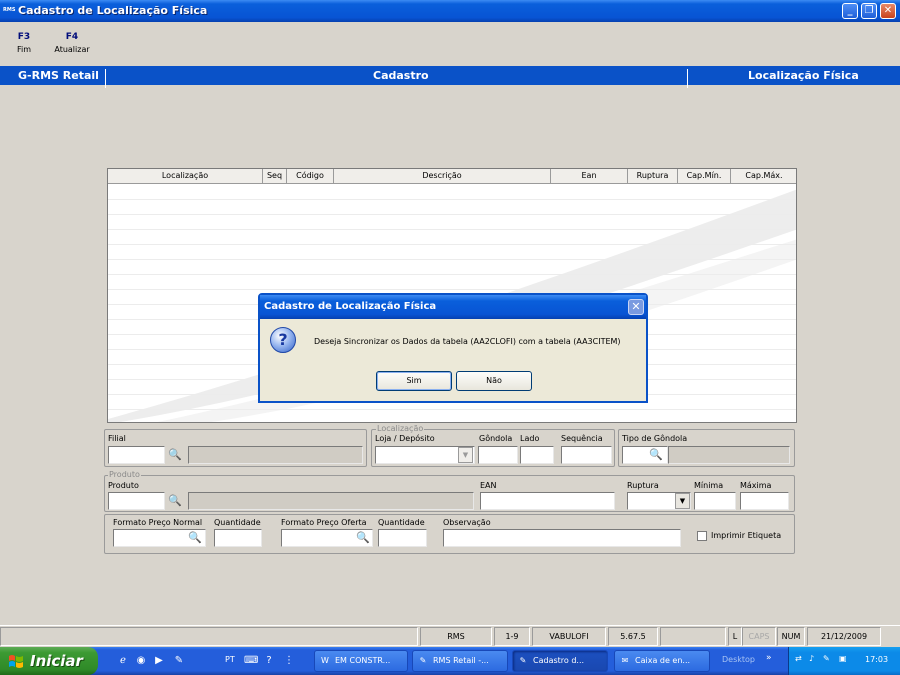 This screenshot has height=675, width=900. I want to click on chevron-right-icon: », so click(769, 658).